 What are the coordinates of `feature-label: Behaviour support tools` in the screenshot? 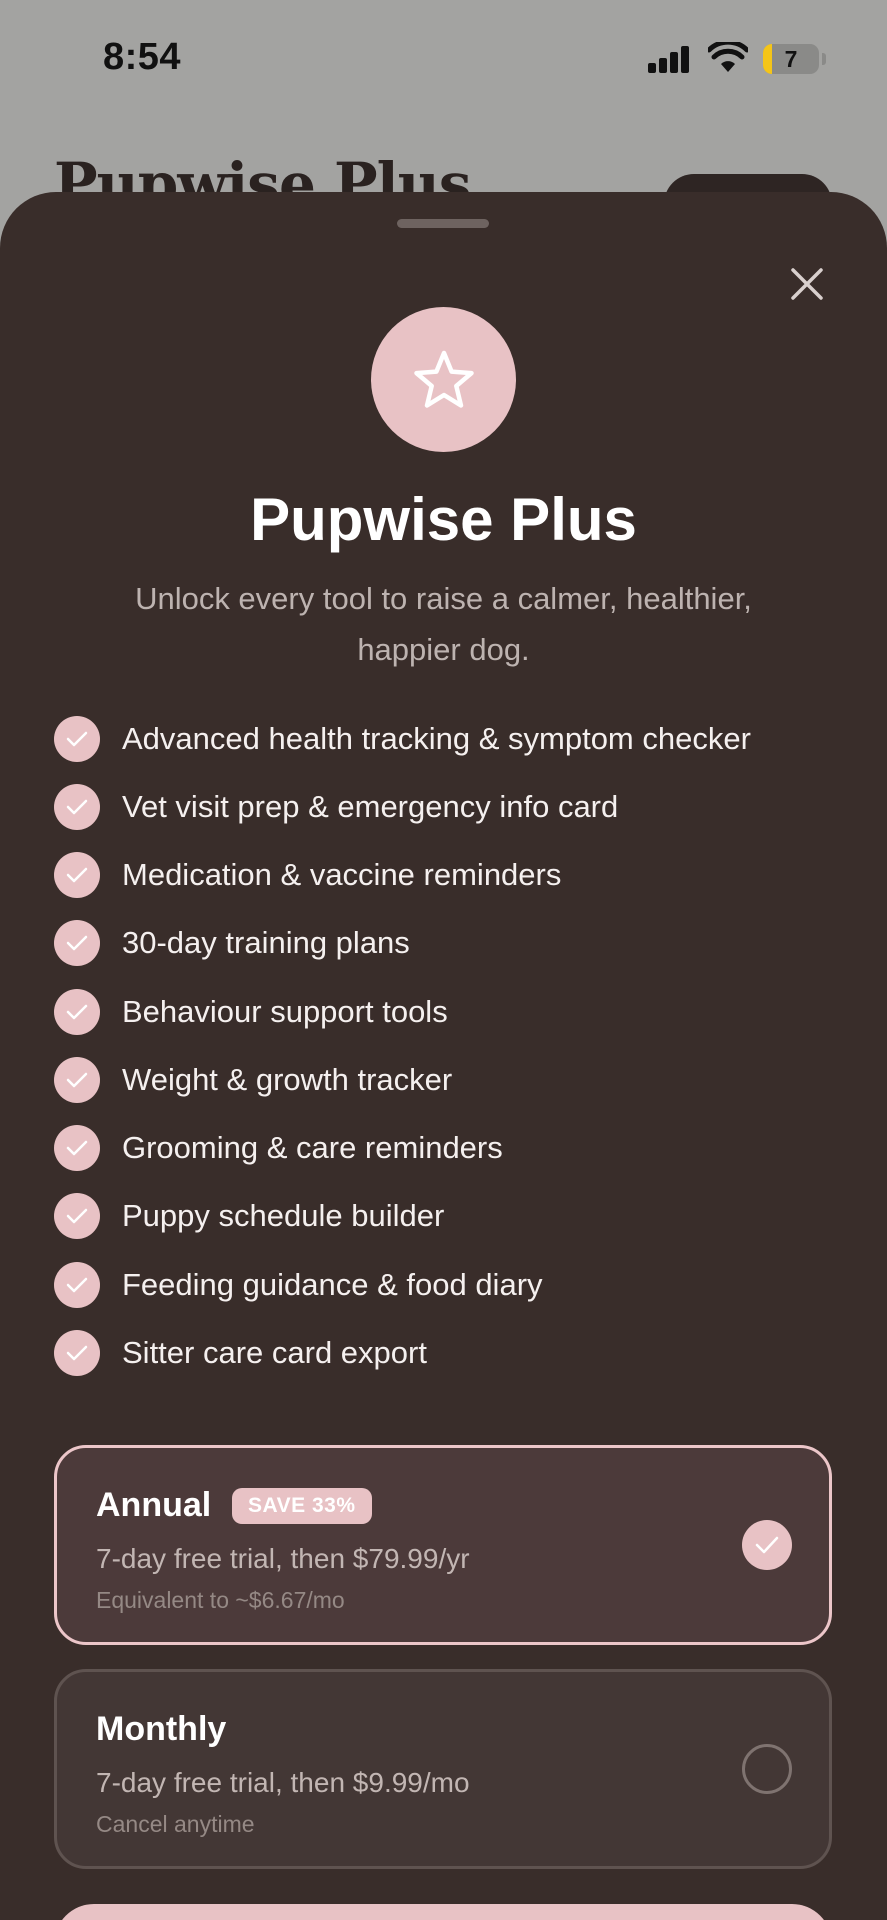 It's located at (285, 1011).